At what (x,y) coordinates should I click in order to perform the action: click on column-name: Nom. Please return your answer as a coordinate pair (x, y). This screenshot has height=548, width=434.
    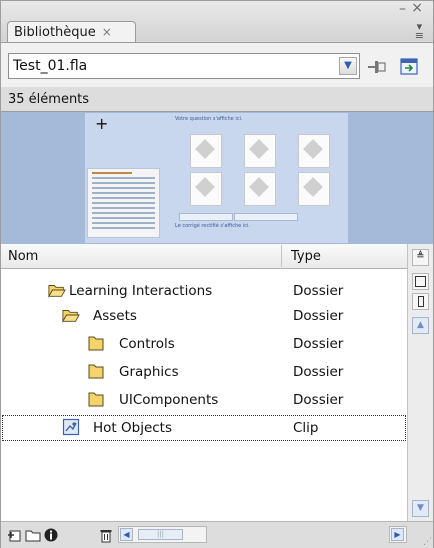
    Looking at the image, I should click on (23, 256).